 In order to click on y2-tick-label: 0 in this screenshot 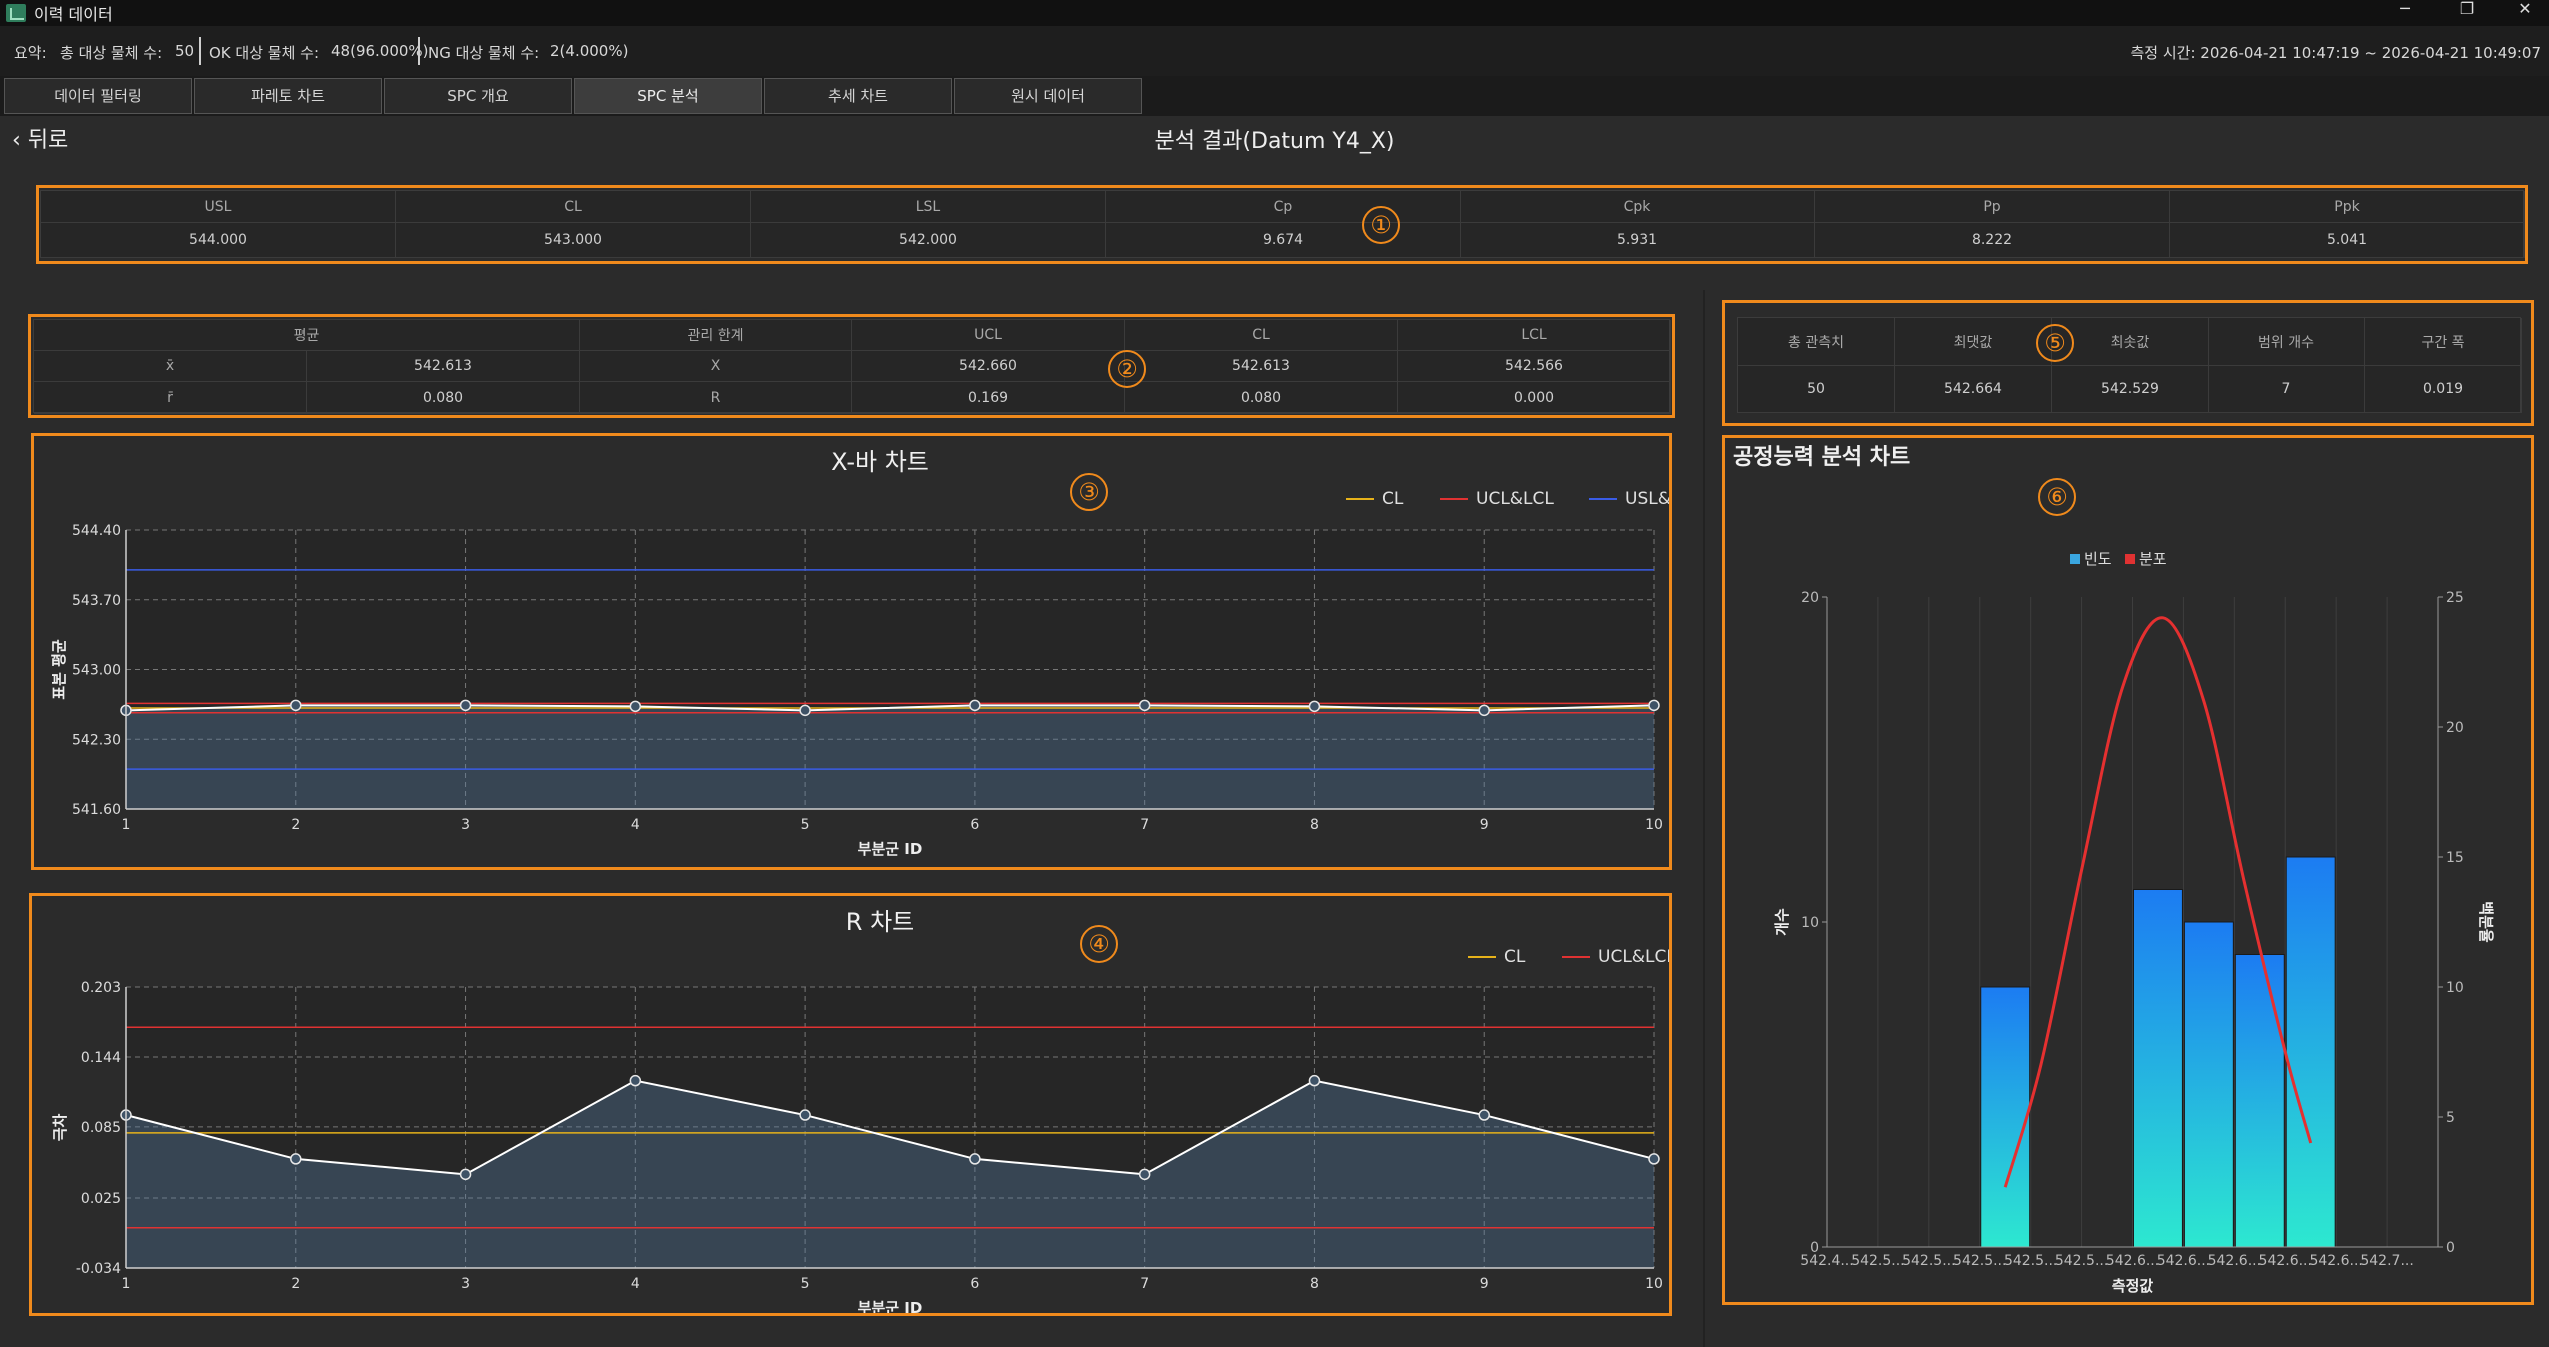, I will do `click(2450, 1248)`.